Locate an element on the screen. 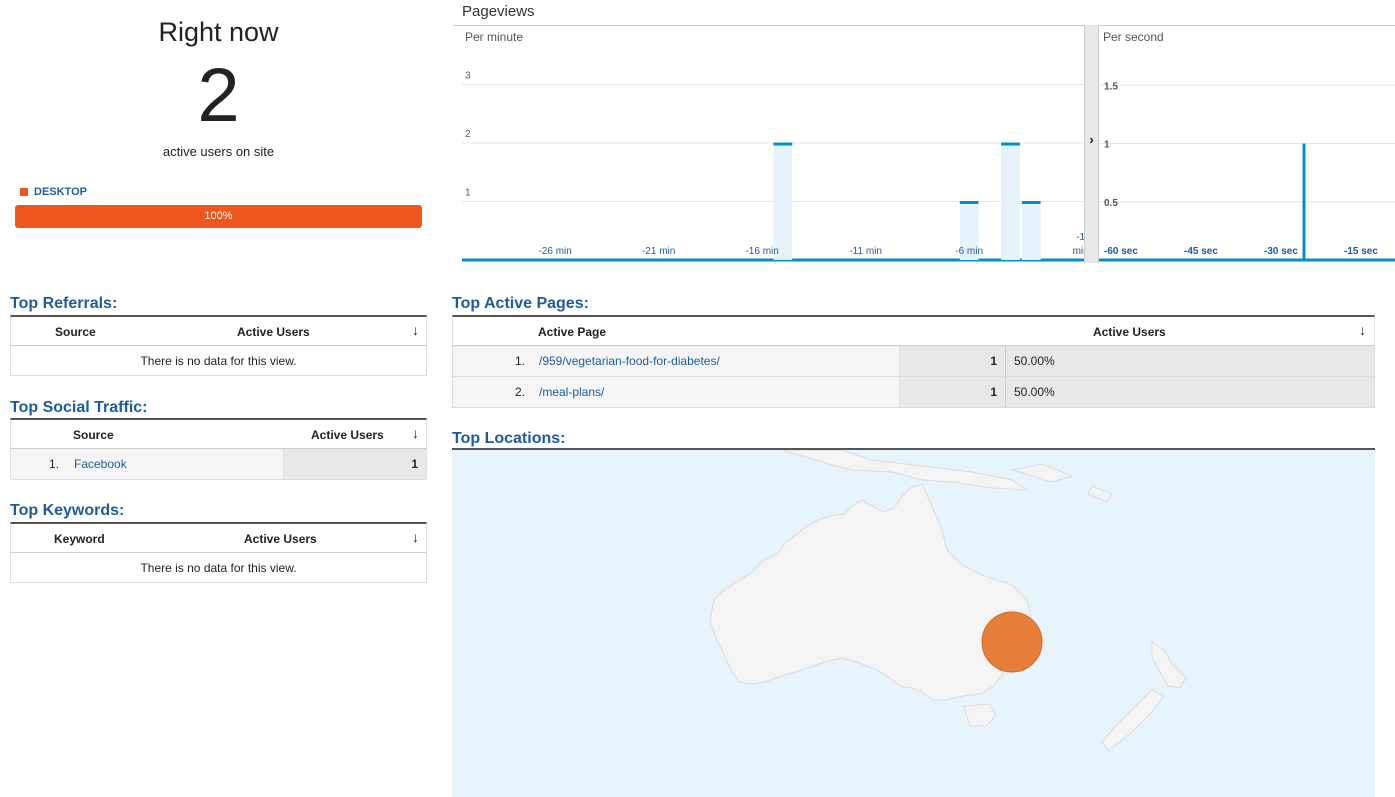 This screenshot has width=1395, height=797. top-locations-title: Top Locations: is located at coordinates (509, 438).